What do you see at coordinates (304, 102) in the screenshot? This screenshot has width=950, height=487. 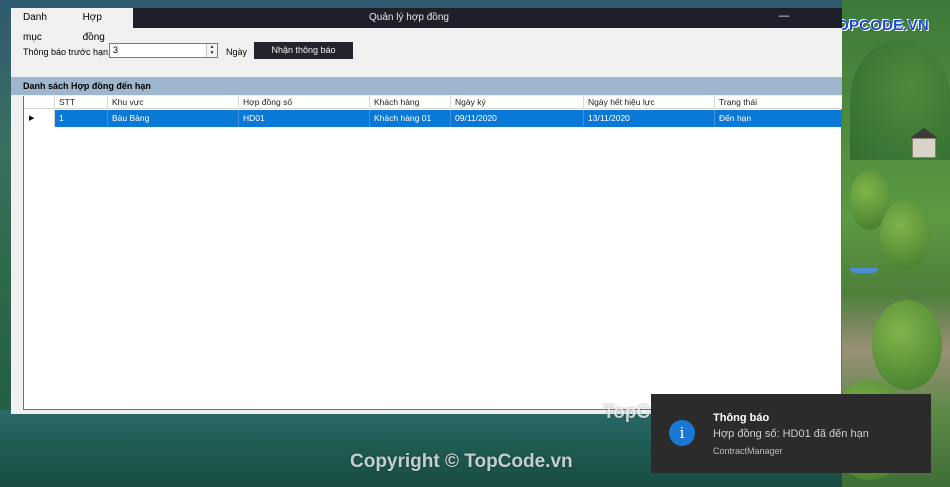 I see `column-header: Hợp đồng số` at bounding box center [304, 102].